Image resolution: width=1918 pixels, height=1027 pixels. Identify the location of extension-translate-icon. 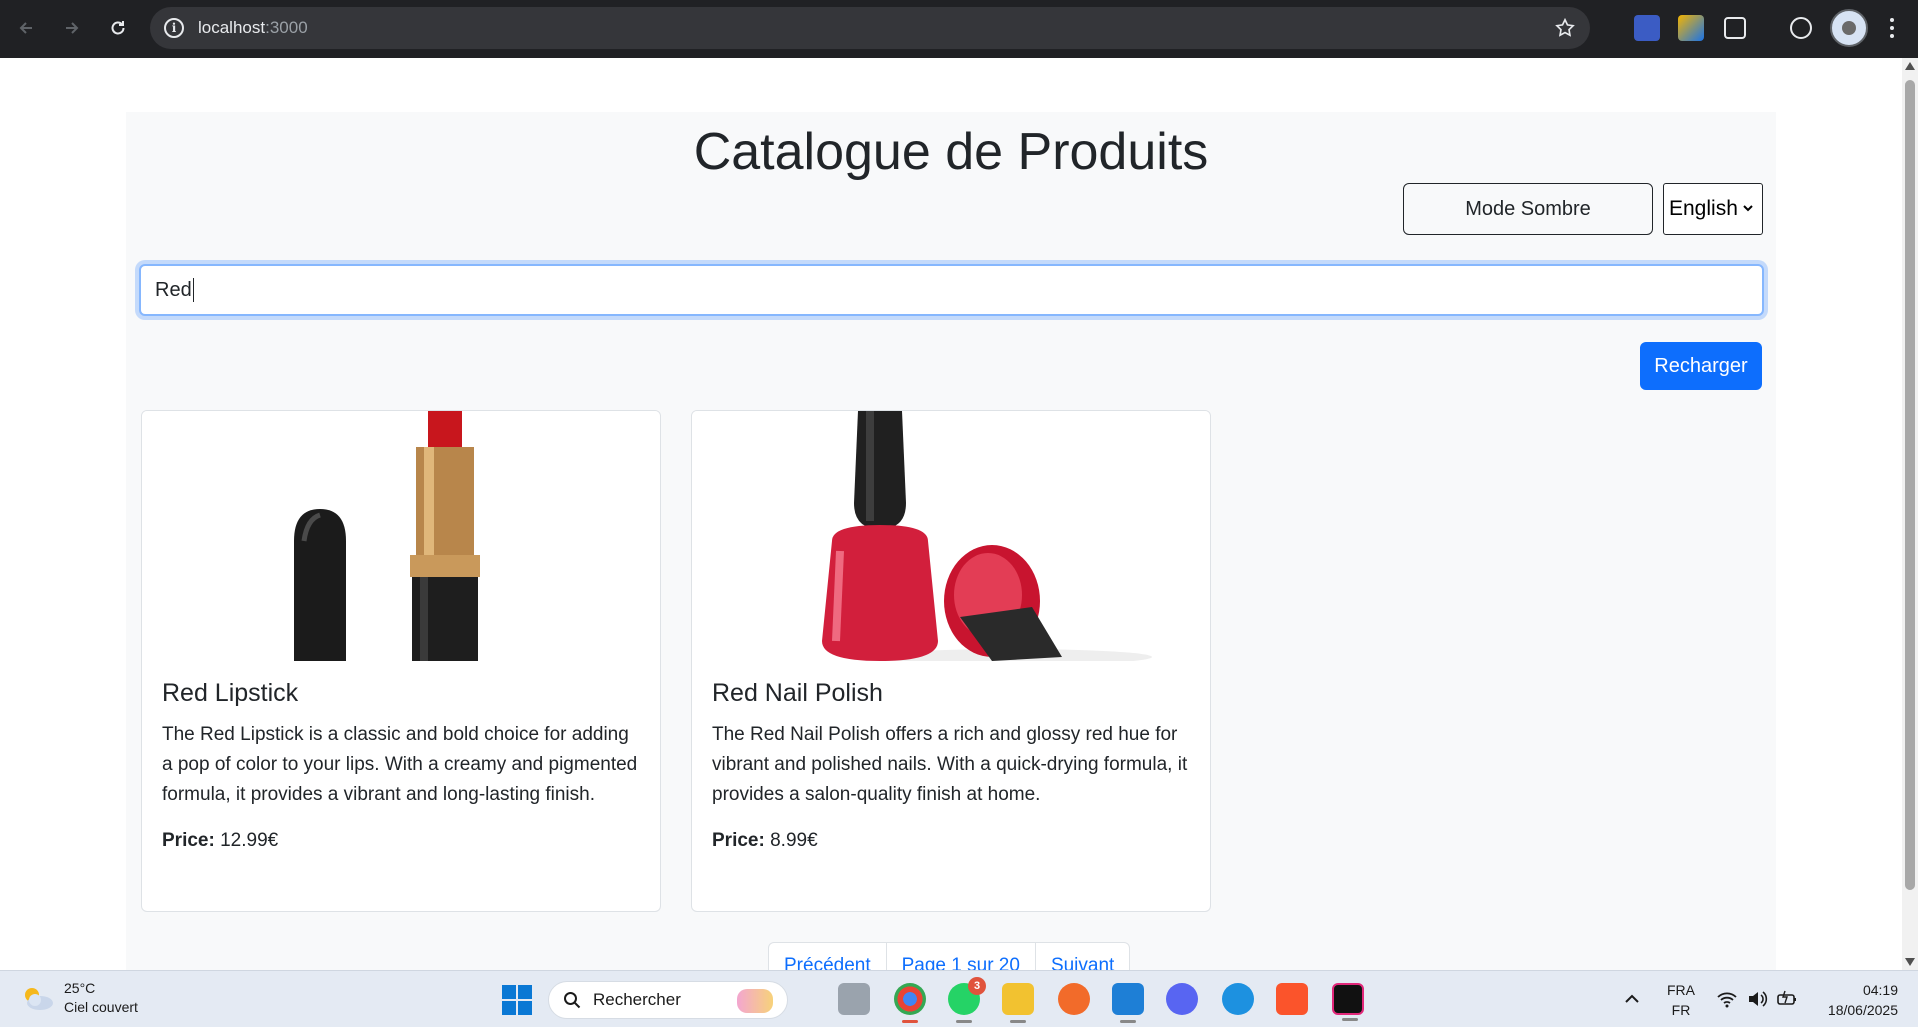
(1647, 28).